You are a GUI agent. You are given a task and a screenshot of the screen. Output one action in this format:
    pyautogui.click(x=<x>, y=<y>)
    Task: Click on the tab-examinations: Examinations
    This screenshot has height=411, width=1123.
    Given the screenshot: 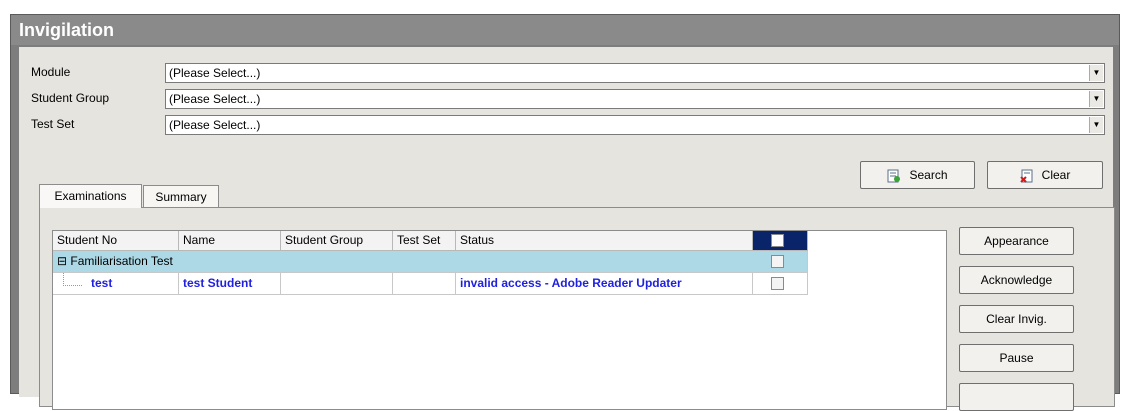 What is the action you would take?
    pyautogui.click(x=90, y=196)
    